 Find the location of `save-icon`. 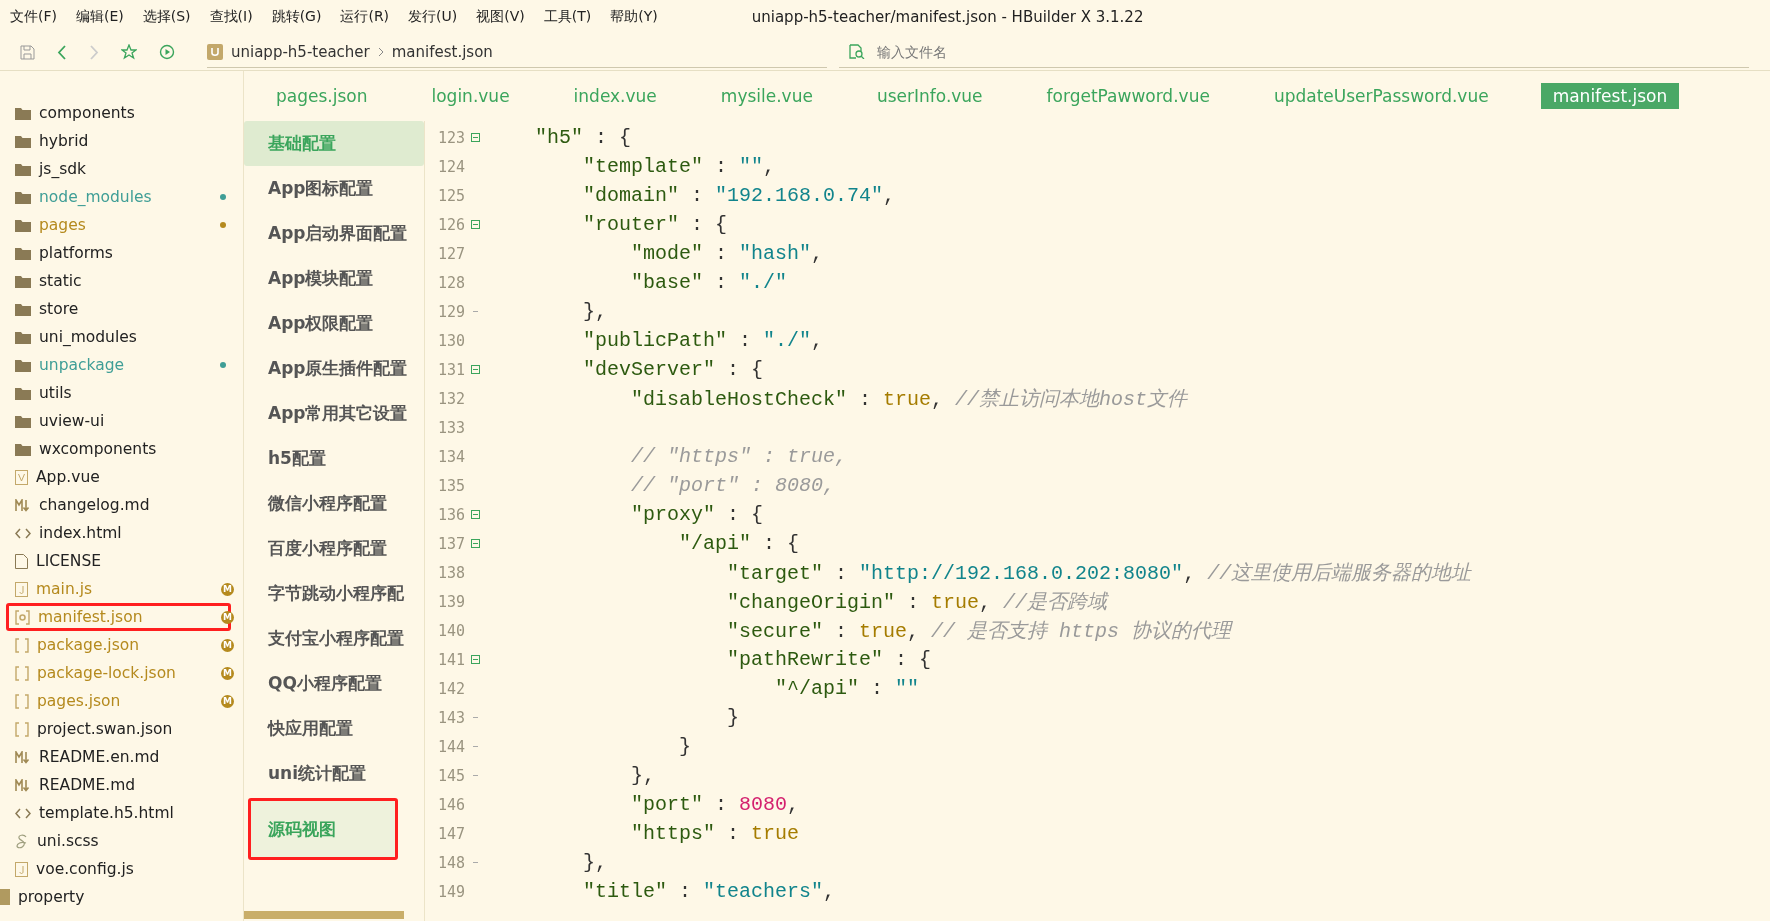

save-icon is located at coordinates (27, 52).